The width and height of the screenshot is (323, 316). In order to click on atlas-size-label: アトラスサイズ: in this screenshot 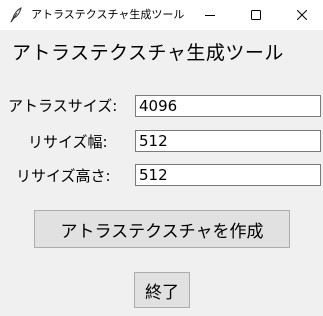, I will do `click(63, 106)`.